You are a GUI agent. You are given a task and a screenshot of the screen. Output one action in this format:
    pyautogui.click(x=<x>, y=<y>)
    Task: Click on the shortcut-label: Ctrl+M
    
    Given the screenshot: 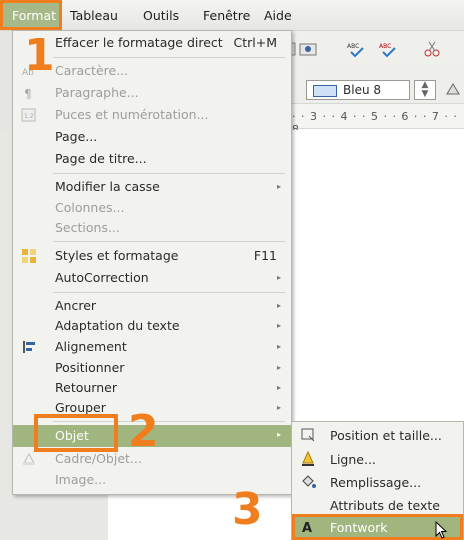 What is the action you would take?
    pyautogui.click(x=255, y=42)
    